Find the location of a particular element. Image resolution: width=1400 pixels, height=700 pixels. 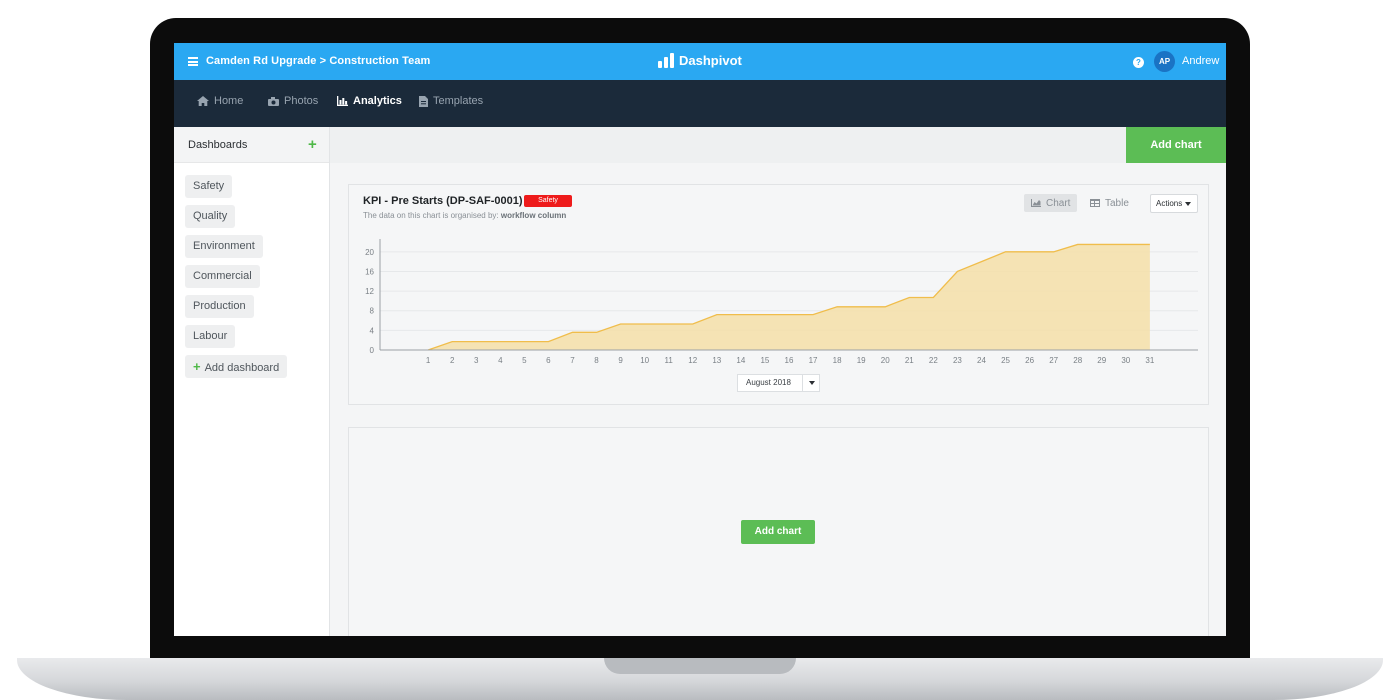

x-tick-label: 18 is located at coordinates (837, 360).